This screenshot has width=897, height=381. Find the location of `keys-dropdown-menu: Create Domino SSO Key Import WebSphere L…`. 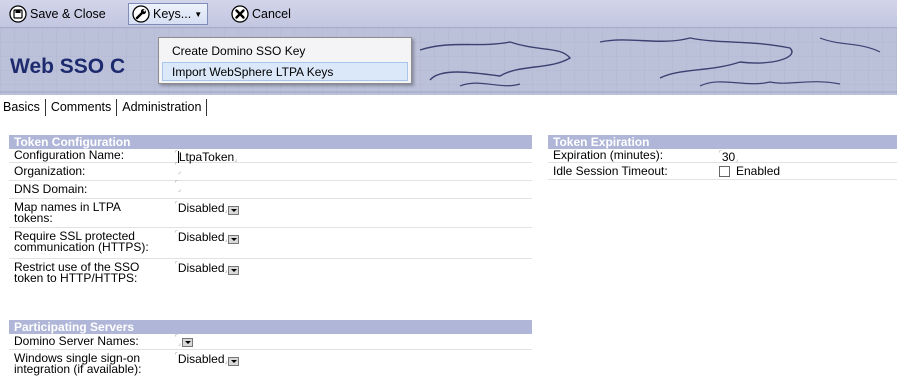

keys-dropdown-menu: Create Domino SSO Key Import WebSphere L… is located at coordinates (285, 60).